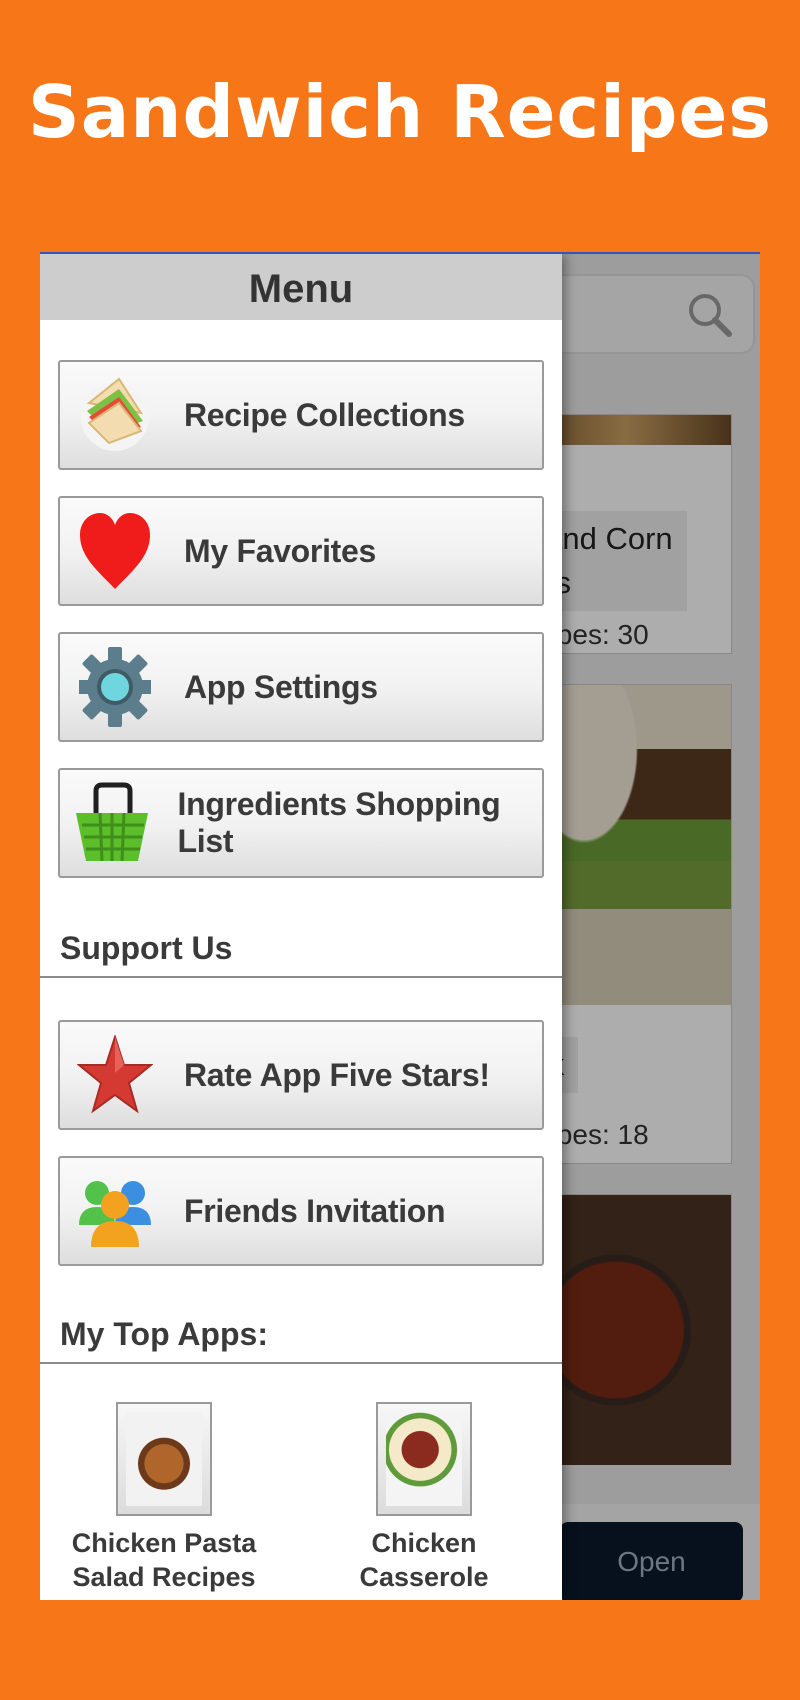 The image size is (800, 1700). What do you see at coordinates (324, 414) in the screenshot?
I see `recipe-collections-label: Recipe Collections` at bounding box center [324, 414].